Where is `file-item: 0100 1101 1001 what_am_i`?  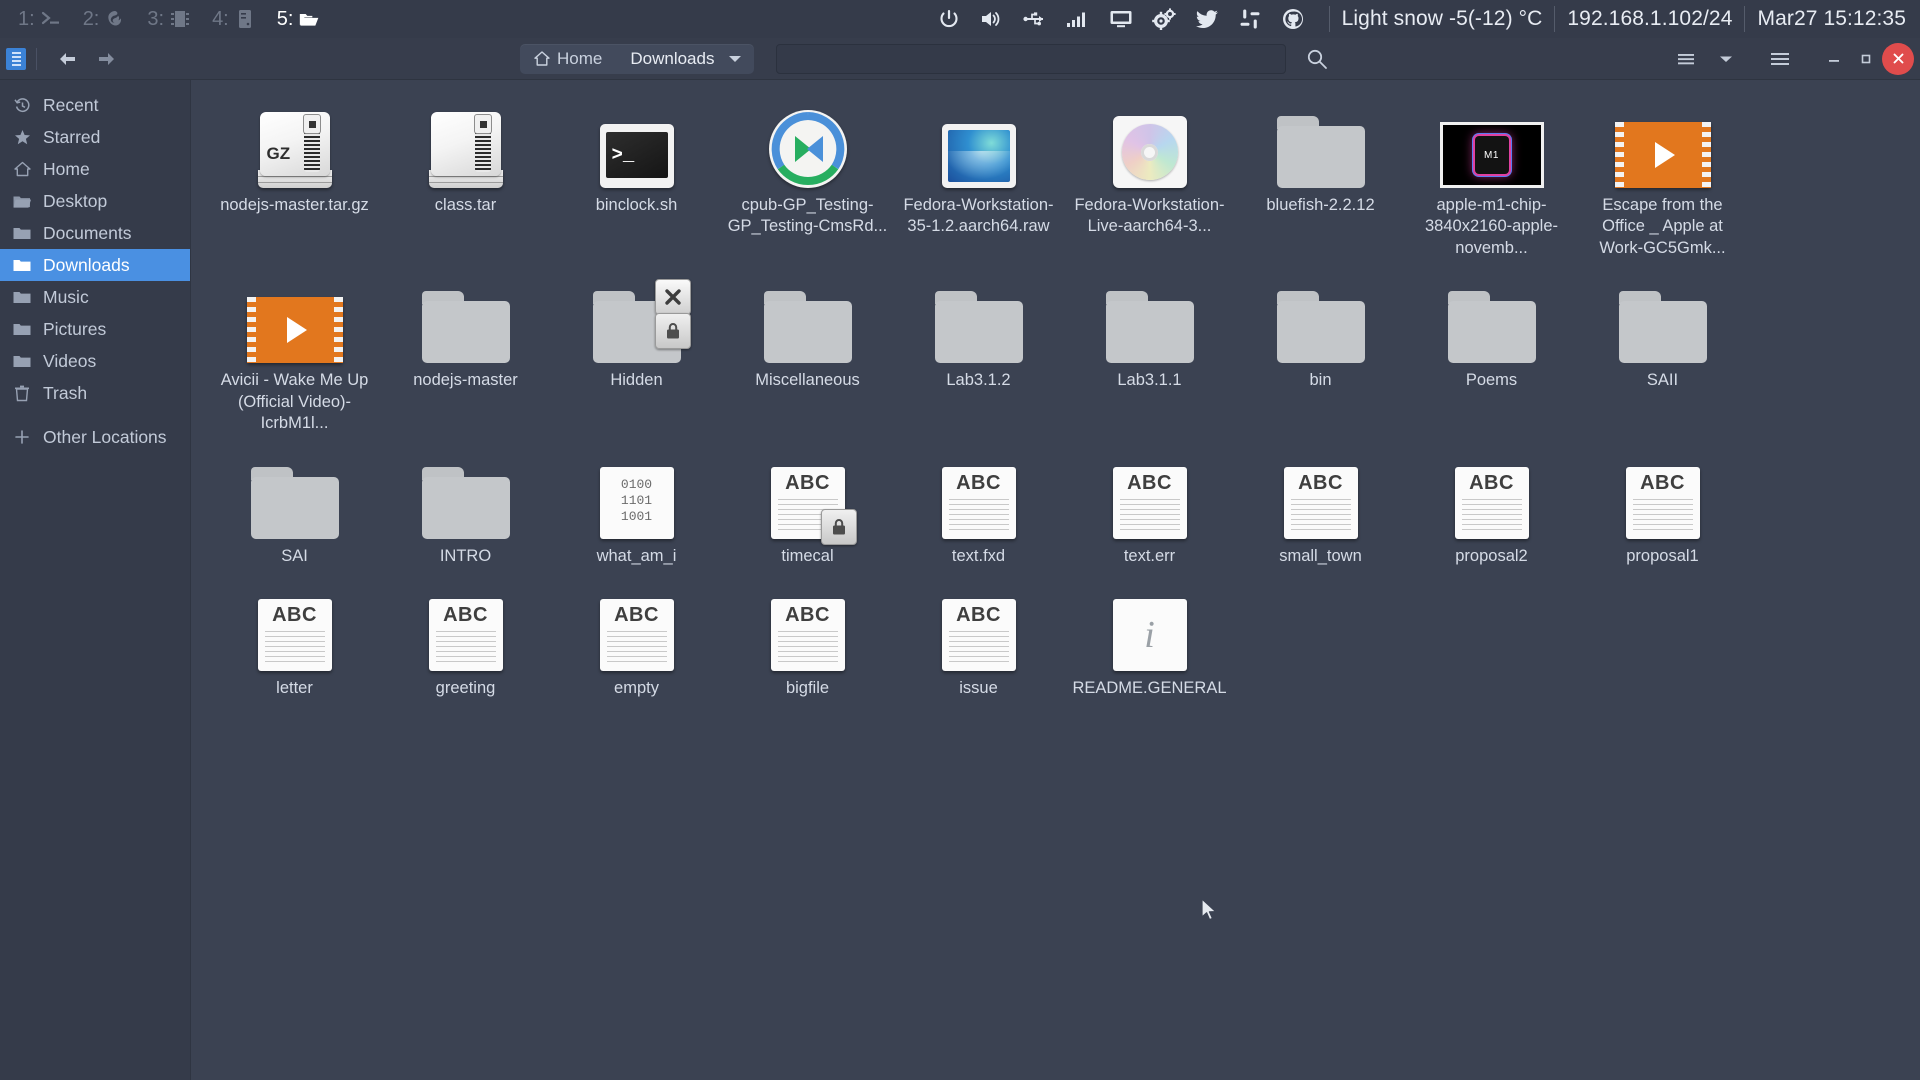
file-item: 0100 1101 1001 what_am_i is located at coordinates (636, 510).